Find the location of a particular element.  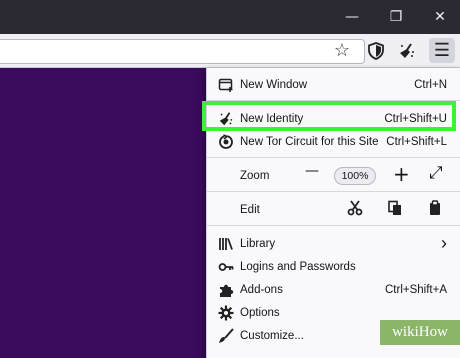

shortcut-label: Ctrl+Shift+L is located at coordinates (416, 141).